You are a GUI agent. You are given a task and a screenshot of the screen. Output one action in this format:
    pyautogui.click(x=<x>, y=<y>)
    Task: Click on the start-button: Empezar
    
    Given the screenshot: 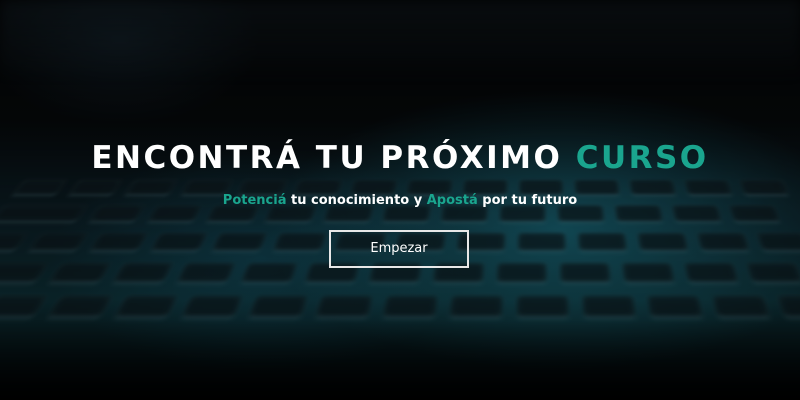 What is the action you would take?
    pyautogui.click(x=399, y=249)
    